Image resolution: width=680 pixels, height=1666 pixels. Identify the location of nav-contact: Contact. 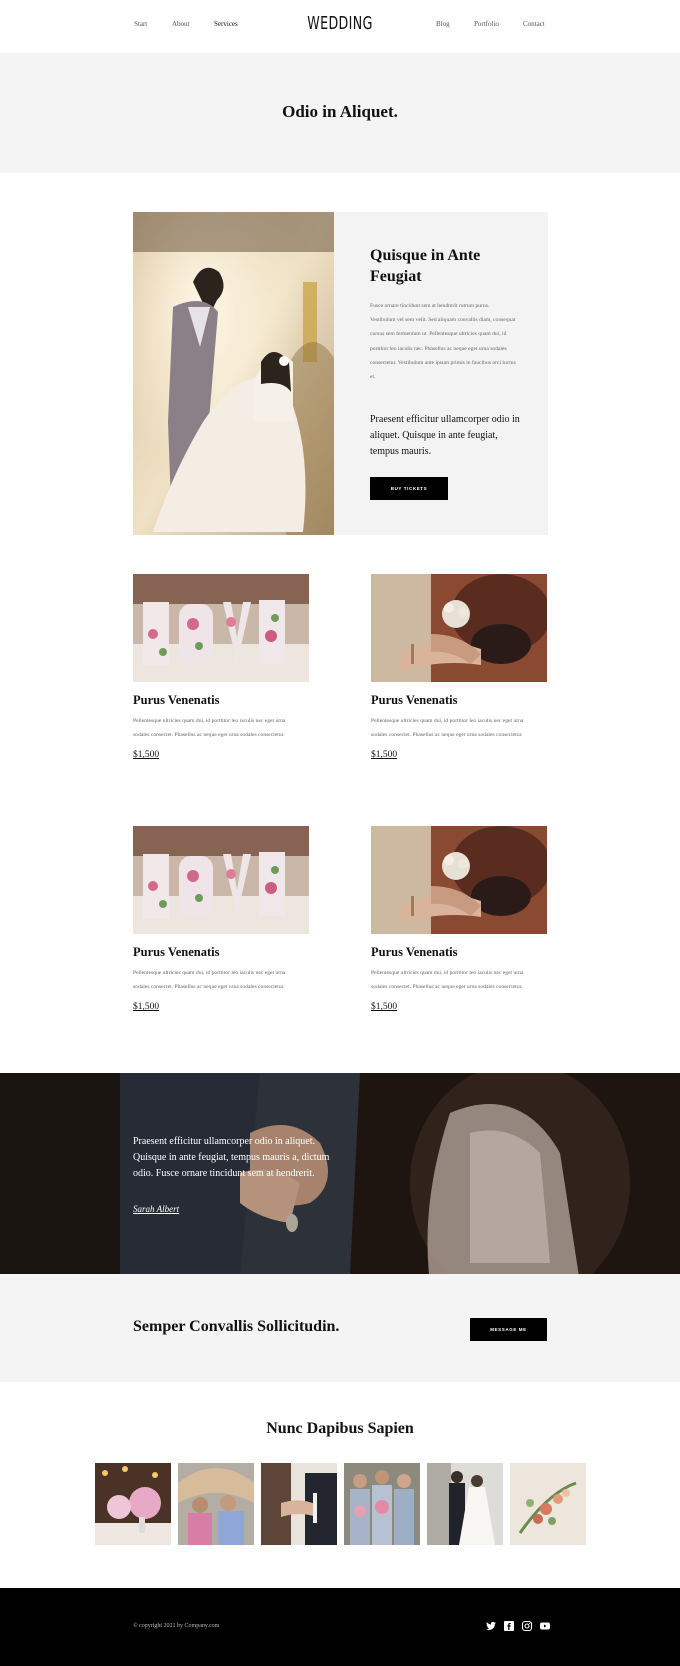
(534, 24).